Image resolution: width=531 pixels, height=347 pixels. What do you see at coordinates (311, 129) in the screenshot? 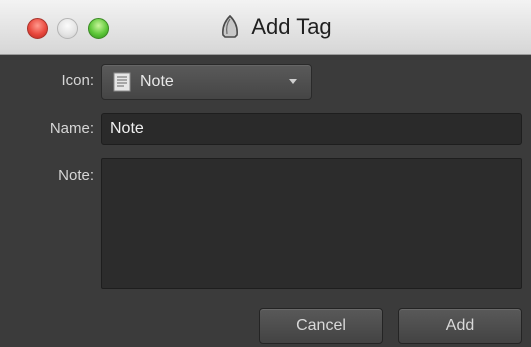
I see `name-input: Note` at bounding box center [311, 129].